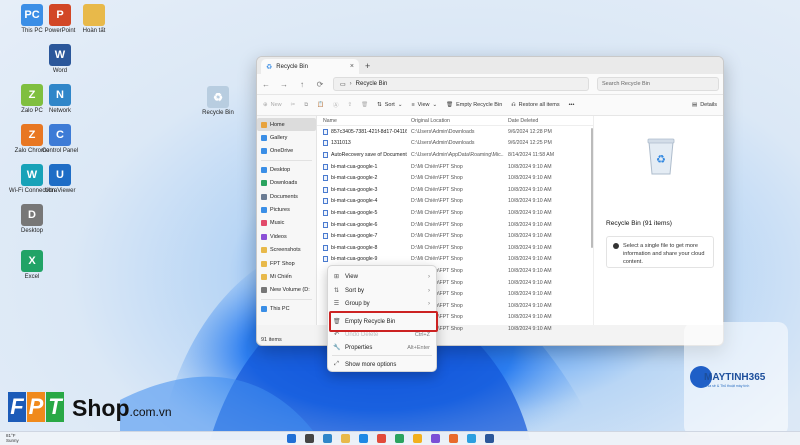 The height and width of the screenshot is (445, 800). I want to click on forward-arrow-icon: →, so click(284, 84).